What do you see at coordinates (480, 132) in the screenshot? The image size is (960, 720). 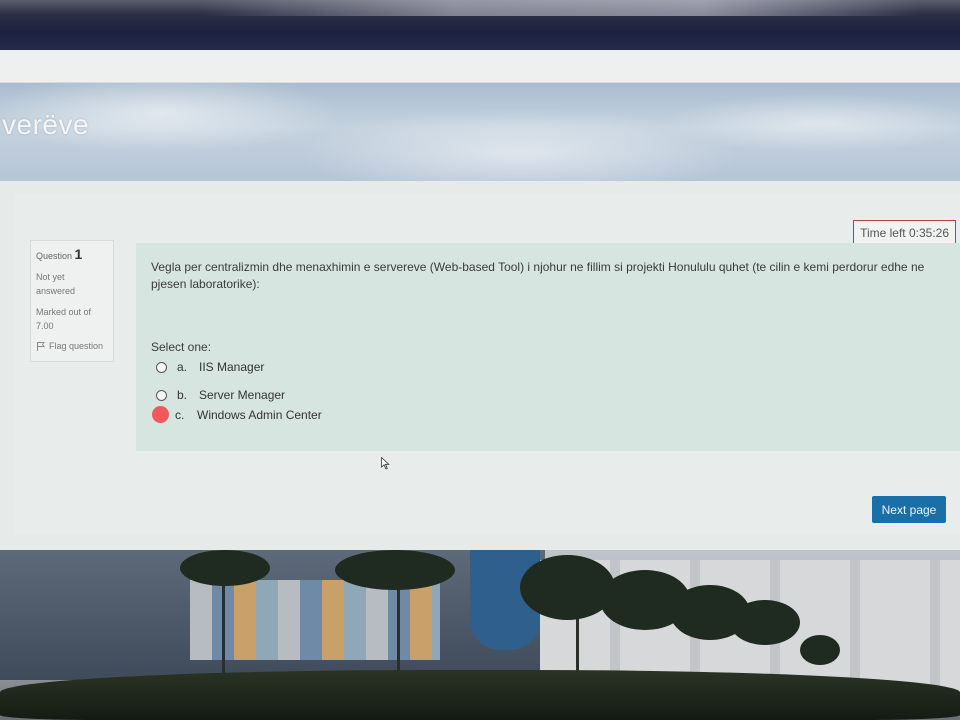 I see `course-header-banner: verëve` at bounding box center [480, 132].